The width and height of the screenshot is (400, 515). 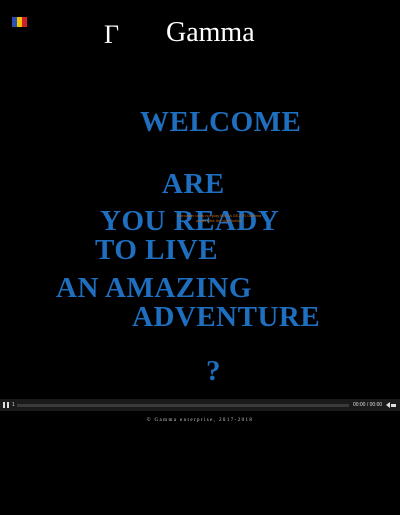 I want to click on volume-button, so click(x=393, y=405).